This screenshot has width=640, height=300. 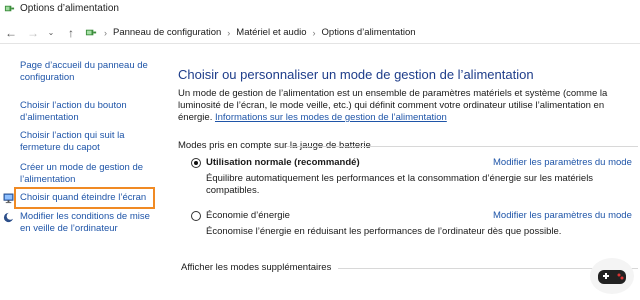 I want to click on power-saver-plan-name: Économie d’énergie, so click(x=248, y=215).